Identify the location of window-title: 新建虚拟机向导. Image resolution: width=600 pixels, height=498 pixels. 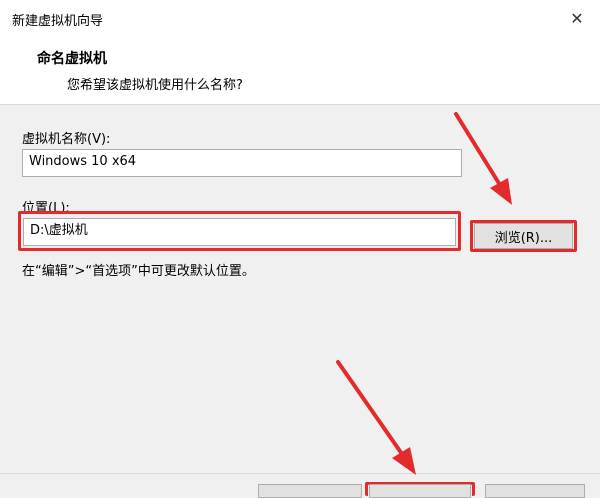
(58, 21).